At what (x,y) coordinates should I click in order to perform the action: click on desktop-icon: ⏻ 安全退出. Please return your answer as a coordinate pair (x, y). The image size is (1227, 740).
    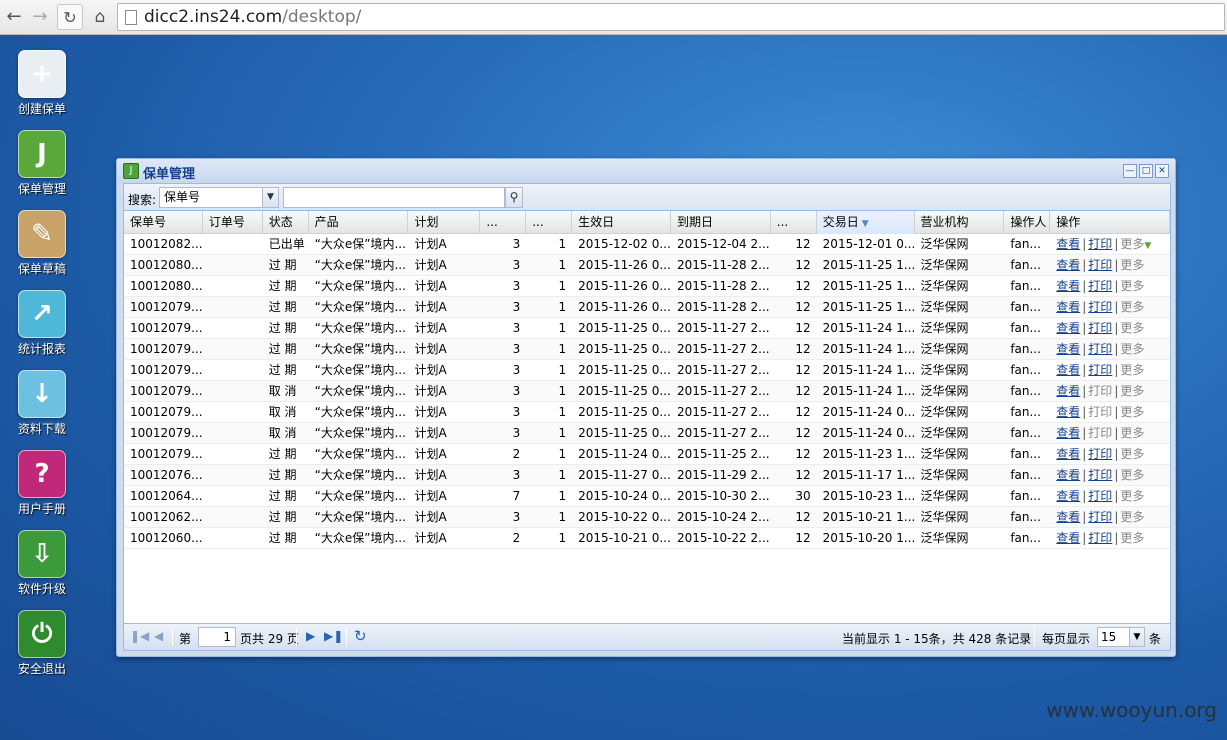
    Looking at the image, I should click on (42, 643).